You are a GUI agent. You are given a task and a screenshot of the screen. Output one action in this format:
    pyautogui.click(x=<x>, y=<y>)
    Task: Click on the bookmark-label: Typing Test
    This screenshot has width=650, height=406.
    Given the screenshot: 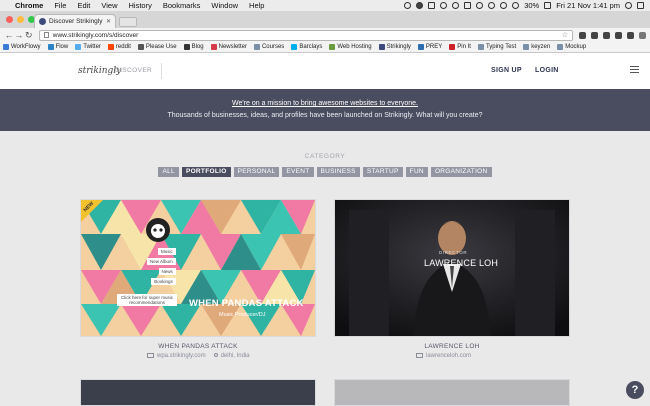 What is the action you would take?
    pyautogui.click(x=501, y=47)
    